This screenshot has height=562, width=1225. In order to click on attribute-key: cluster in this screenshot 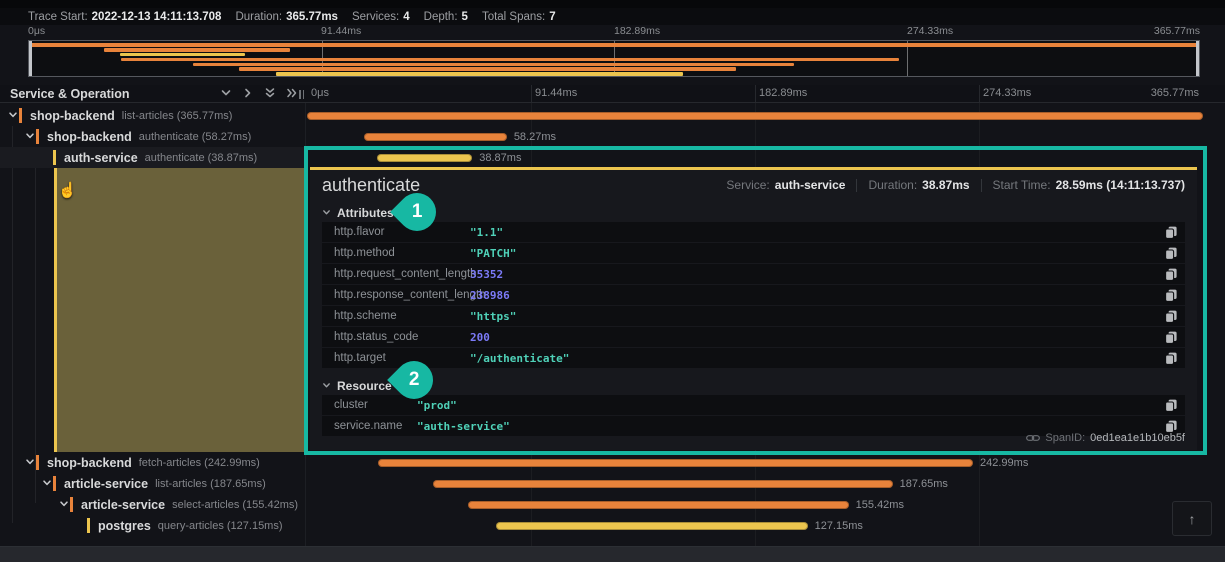, I will do `click(351, 405)`.